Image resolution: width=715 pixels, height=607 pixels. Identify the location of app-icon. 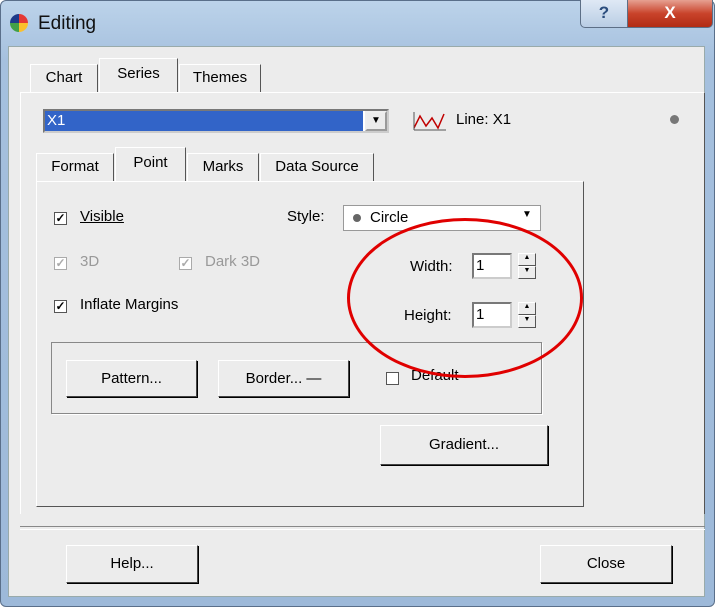
(19, 23).